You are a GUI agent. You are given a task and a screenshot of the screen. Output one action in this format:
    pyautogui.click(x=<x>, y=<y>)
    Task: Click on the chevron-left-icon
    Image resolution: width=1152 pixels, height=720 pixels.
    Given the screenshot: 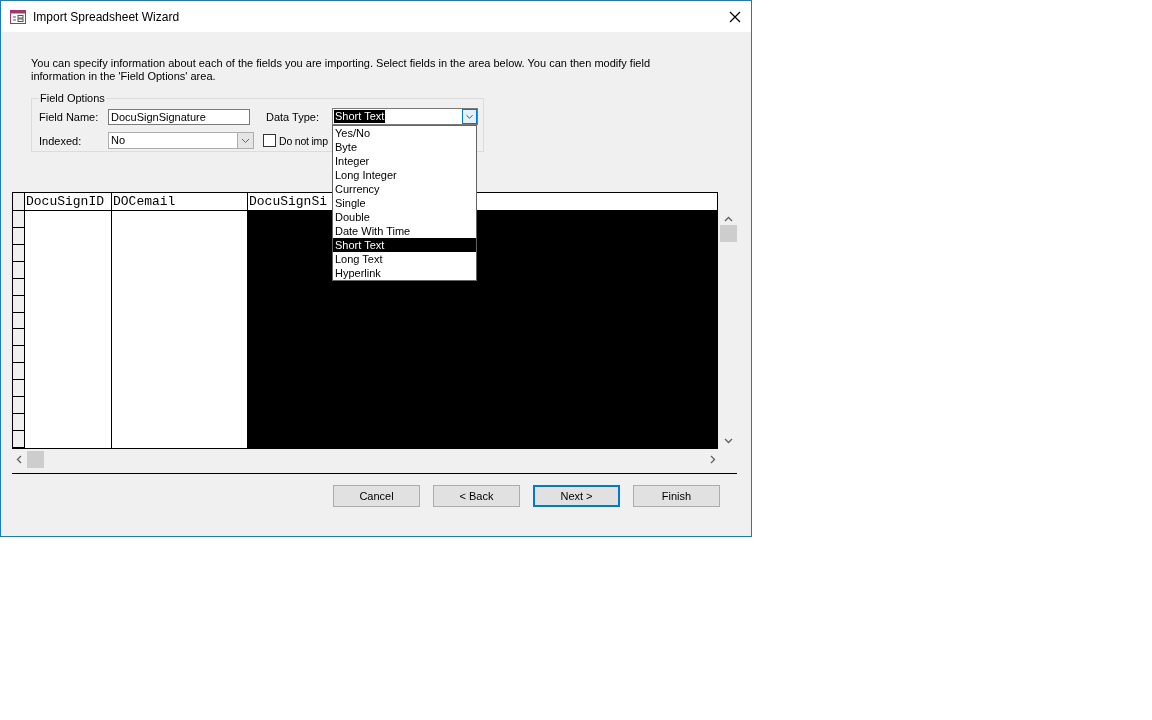 What is the action you would take?
    pyautogui.click(x=19, y=459)
    